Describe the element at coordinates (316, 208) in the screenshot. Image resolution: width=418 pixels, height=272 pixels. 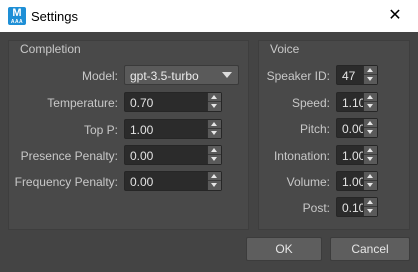
I see `post-label: Post:` at that location.